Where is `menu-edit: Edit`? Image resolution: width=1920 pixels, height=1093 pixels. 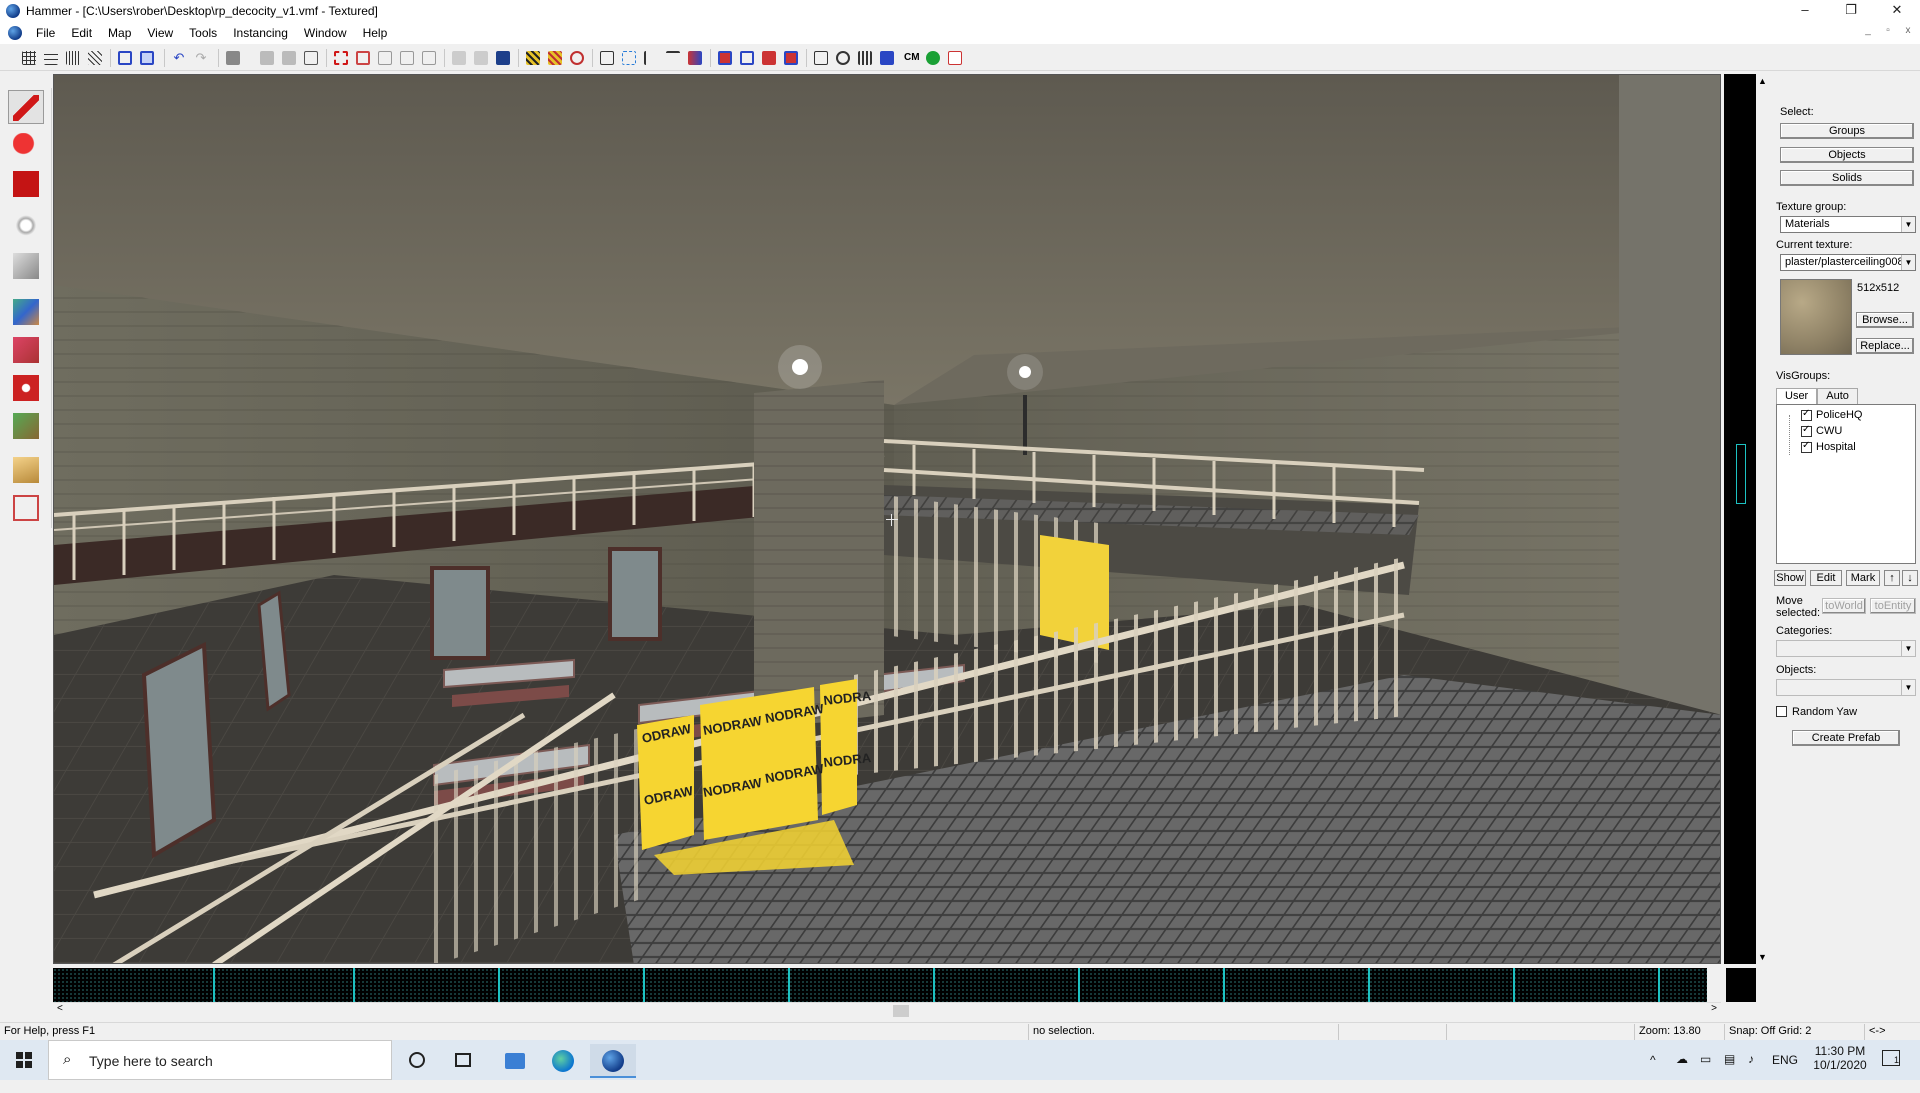
menu-edit: Edit is located at coordinates (81, 33).